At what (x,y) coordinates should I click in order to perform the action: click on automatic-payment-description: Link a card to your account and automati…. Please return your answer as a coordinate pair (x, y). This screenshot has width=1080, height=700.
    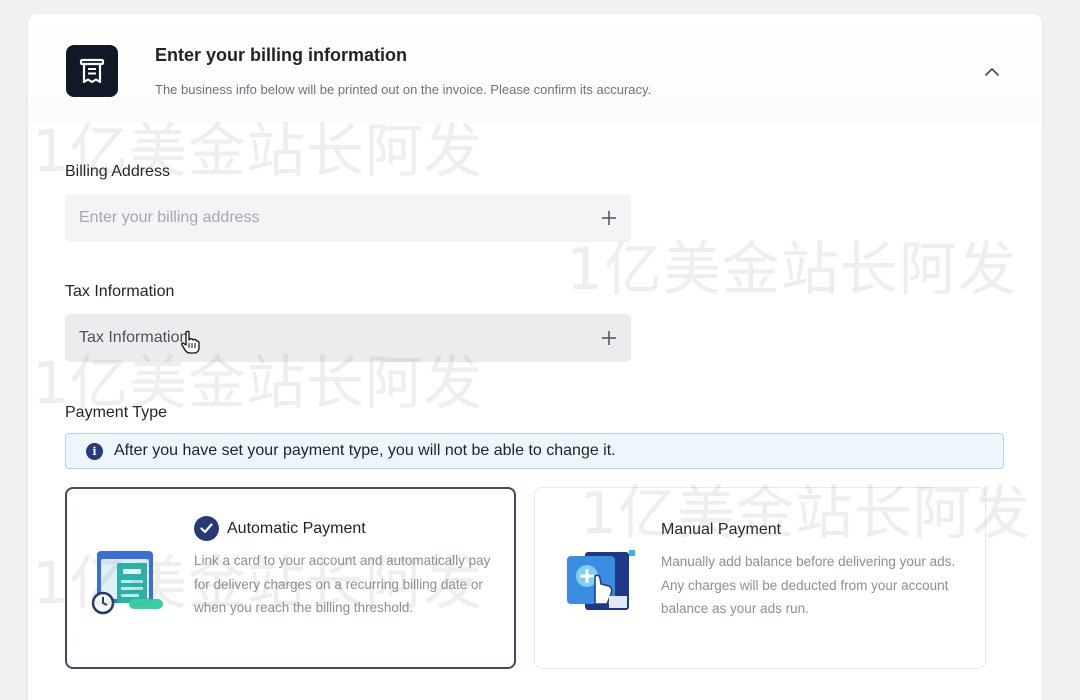
    Looking at the image, I should click on (342, 584).